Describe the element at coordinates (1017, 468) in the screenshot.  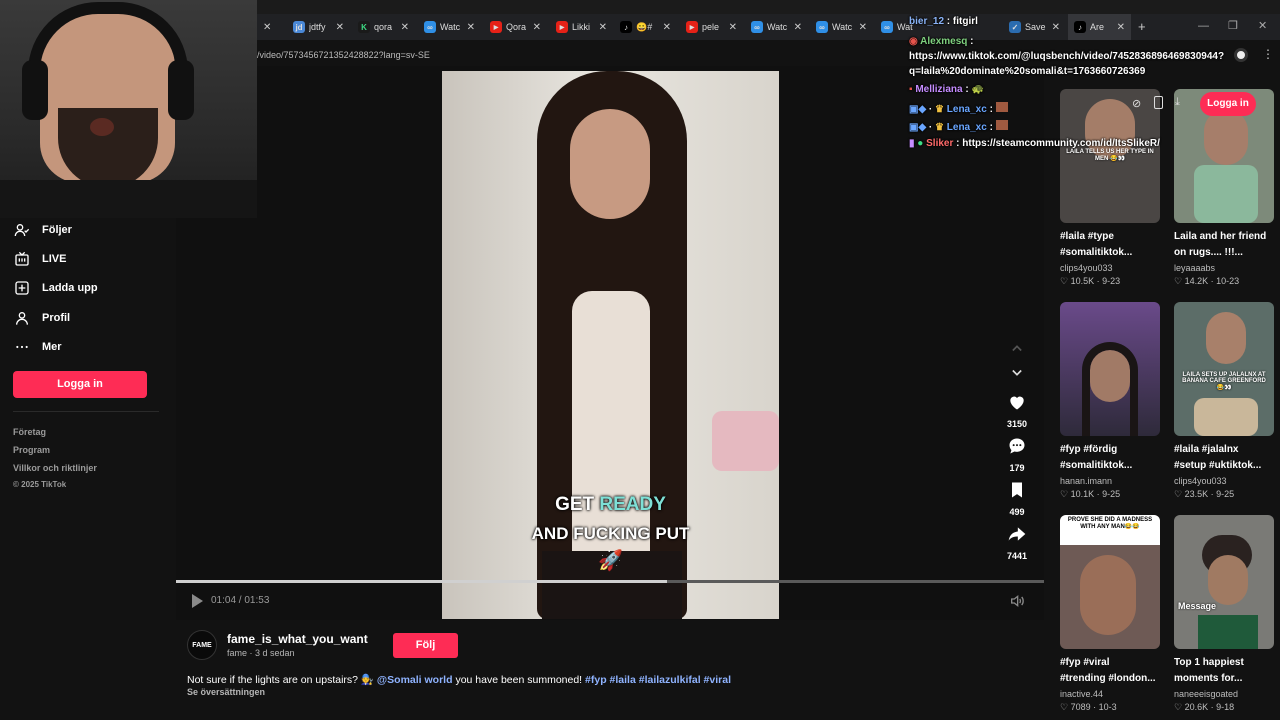
I see `comment-count: 179` at that location.